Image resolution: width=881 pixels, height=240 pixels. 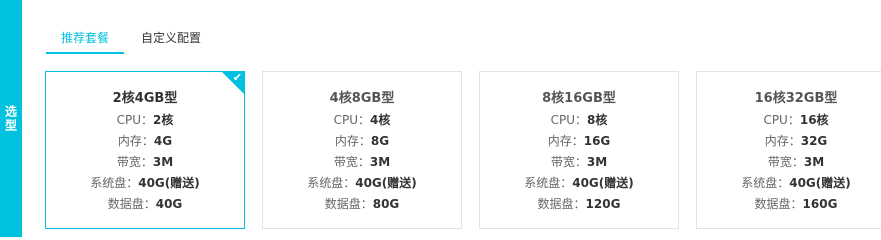 I want to click on section-label-text: 选型, so click(x=10, y=118).